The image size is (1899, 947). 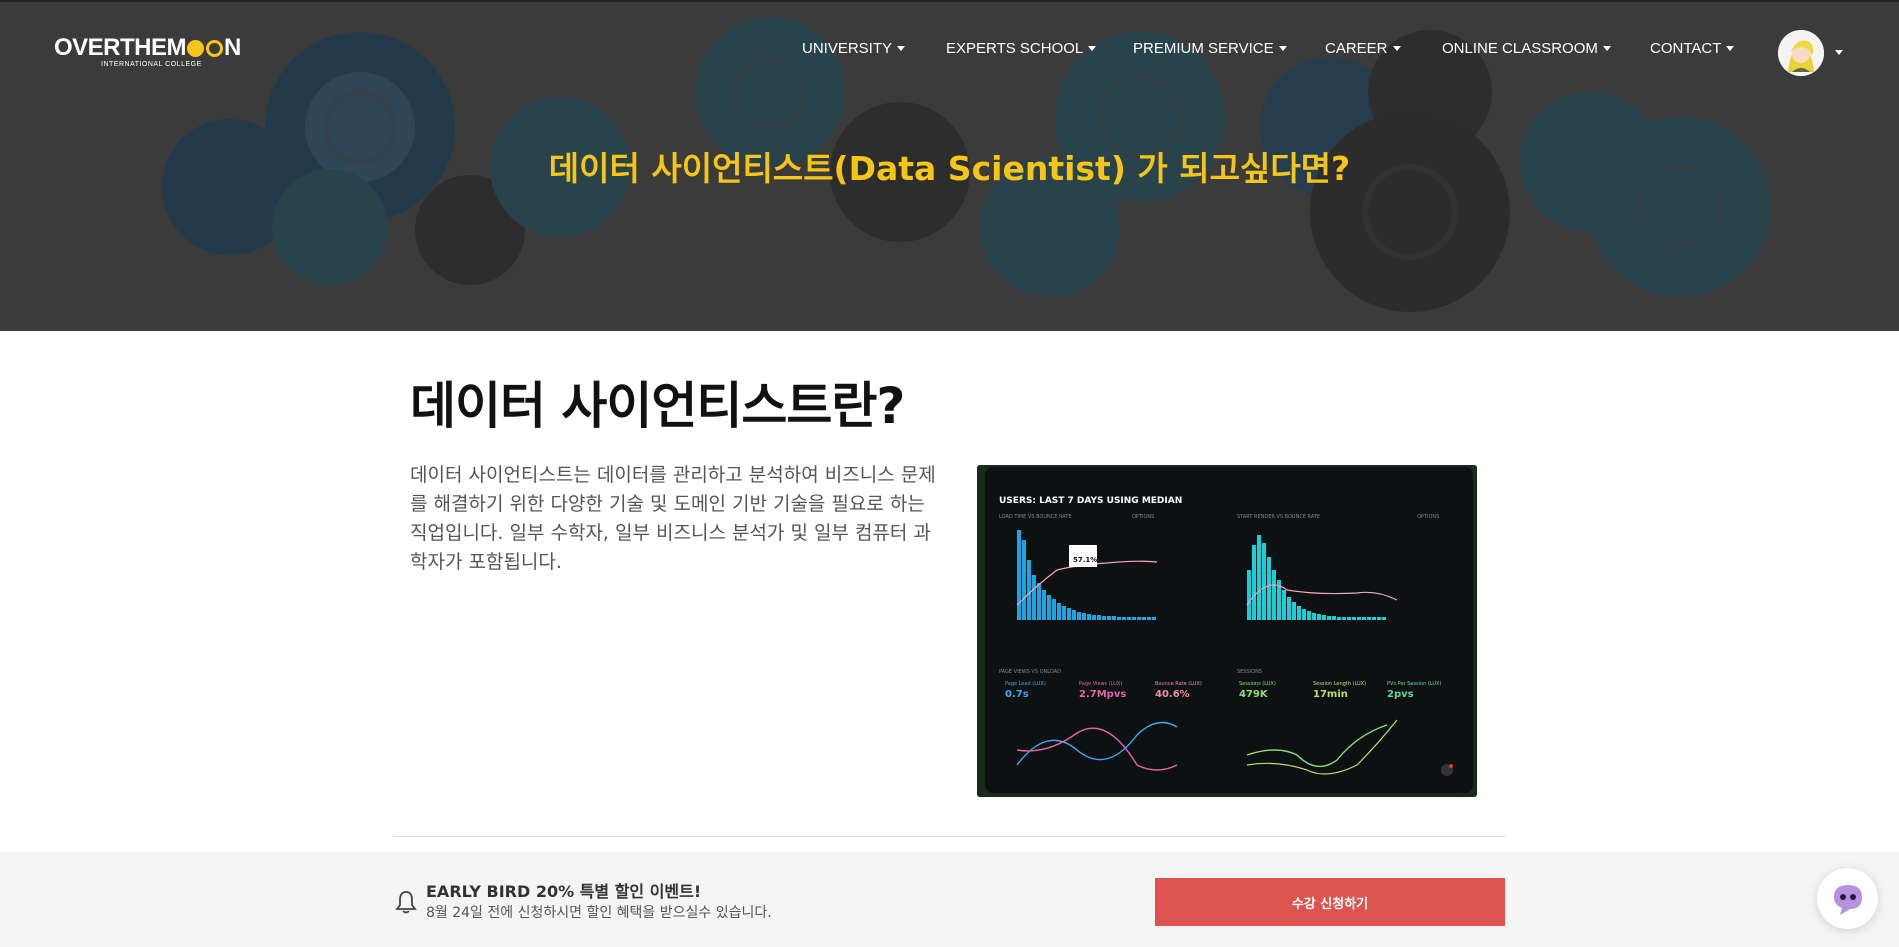 I want to click on nav-experts-school: EXPERTS SCHOOL, so click(x=1021, y=48).